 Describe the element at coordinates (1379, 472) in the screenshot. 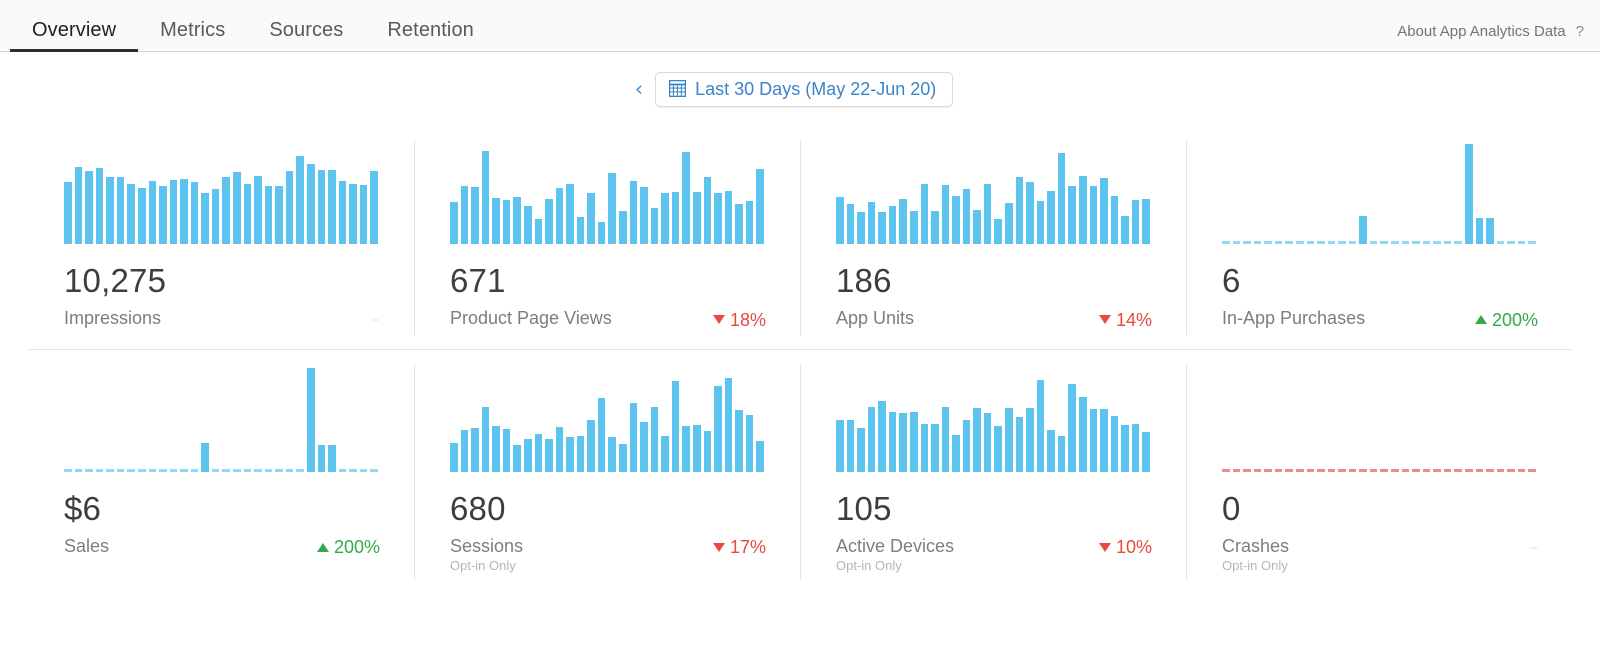

I see `metric-card-crashes: 0 Crashes Opt-in Only –` at that location.